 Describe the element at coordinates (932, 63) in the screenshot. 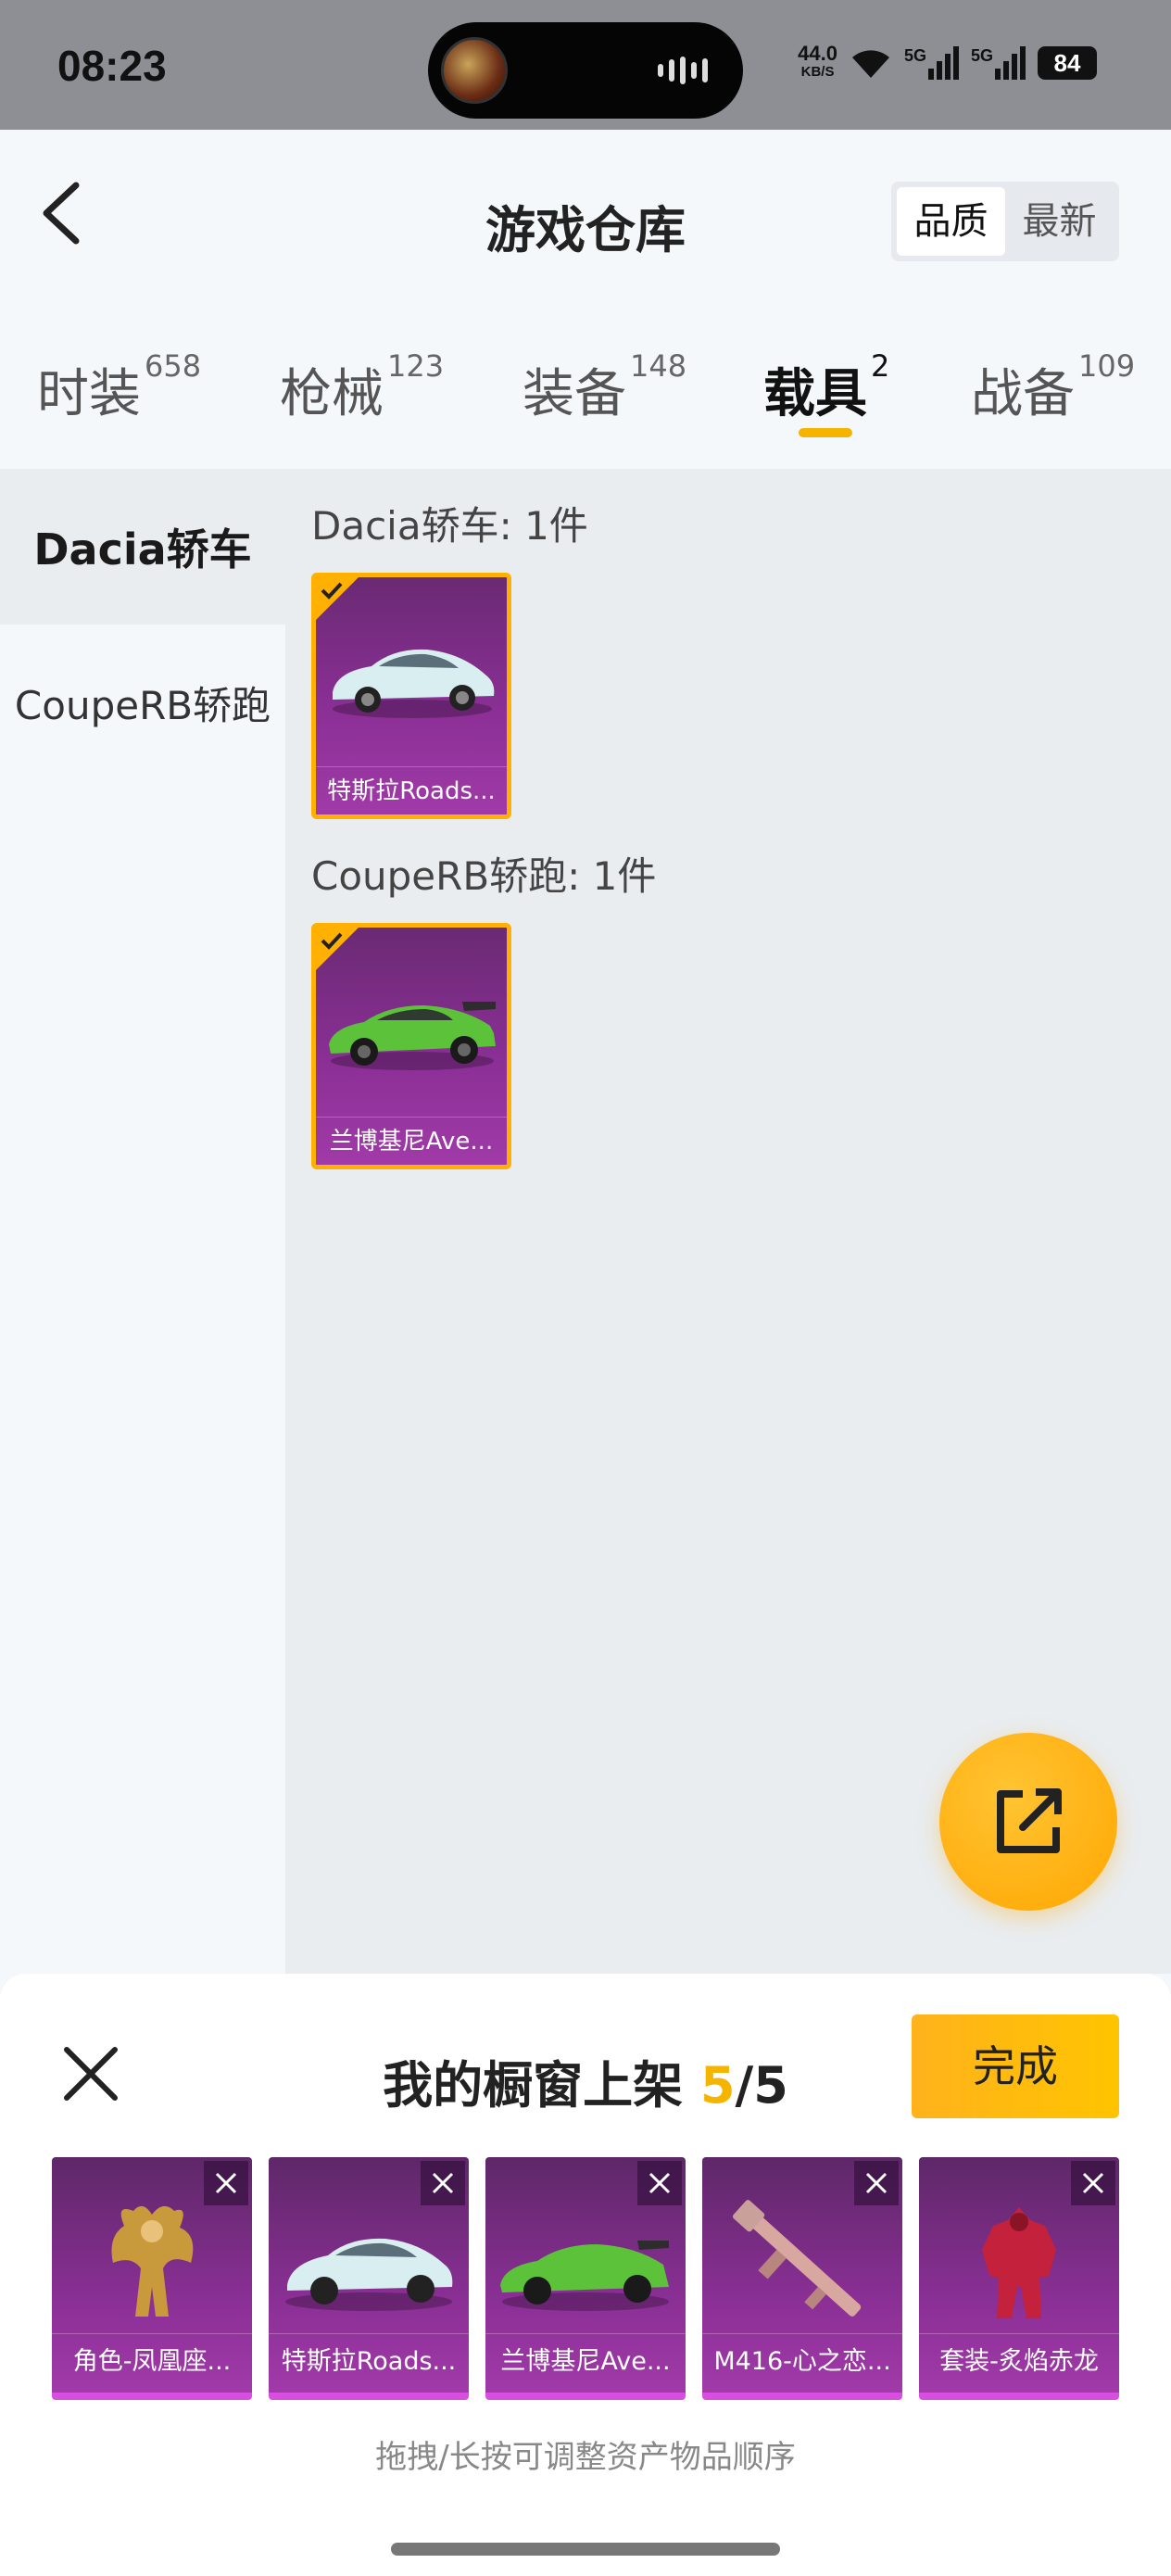

I see `signal-1-icon: 5G` at that location.